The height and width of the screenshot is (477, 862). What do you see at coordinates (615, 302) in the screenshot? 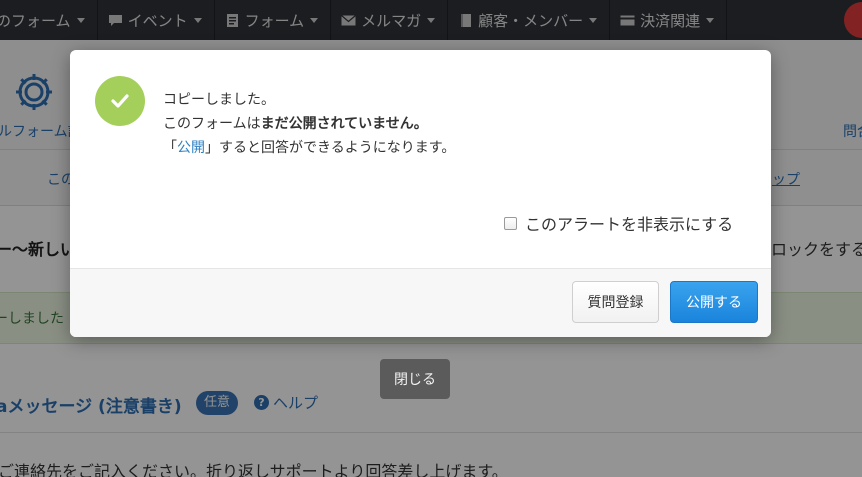
I see `question-register-button: 質問登録` at bounding box center [615, 302].